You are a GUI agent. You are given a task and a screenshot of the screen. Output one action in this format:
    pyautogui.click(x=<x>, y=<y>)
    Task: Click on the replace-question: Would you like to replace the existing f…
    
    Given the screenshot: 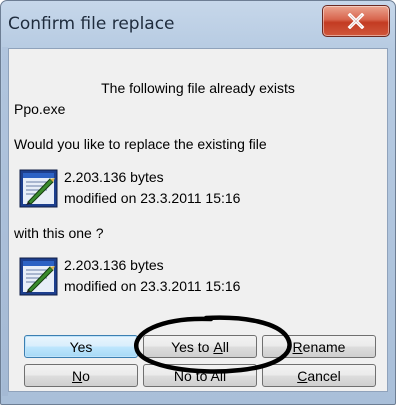 What is the action you would take?
    pyautogui.click(x=140, y=144)
    